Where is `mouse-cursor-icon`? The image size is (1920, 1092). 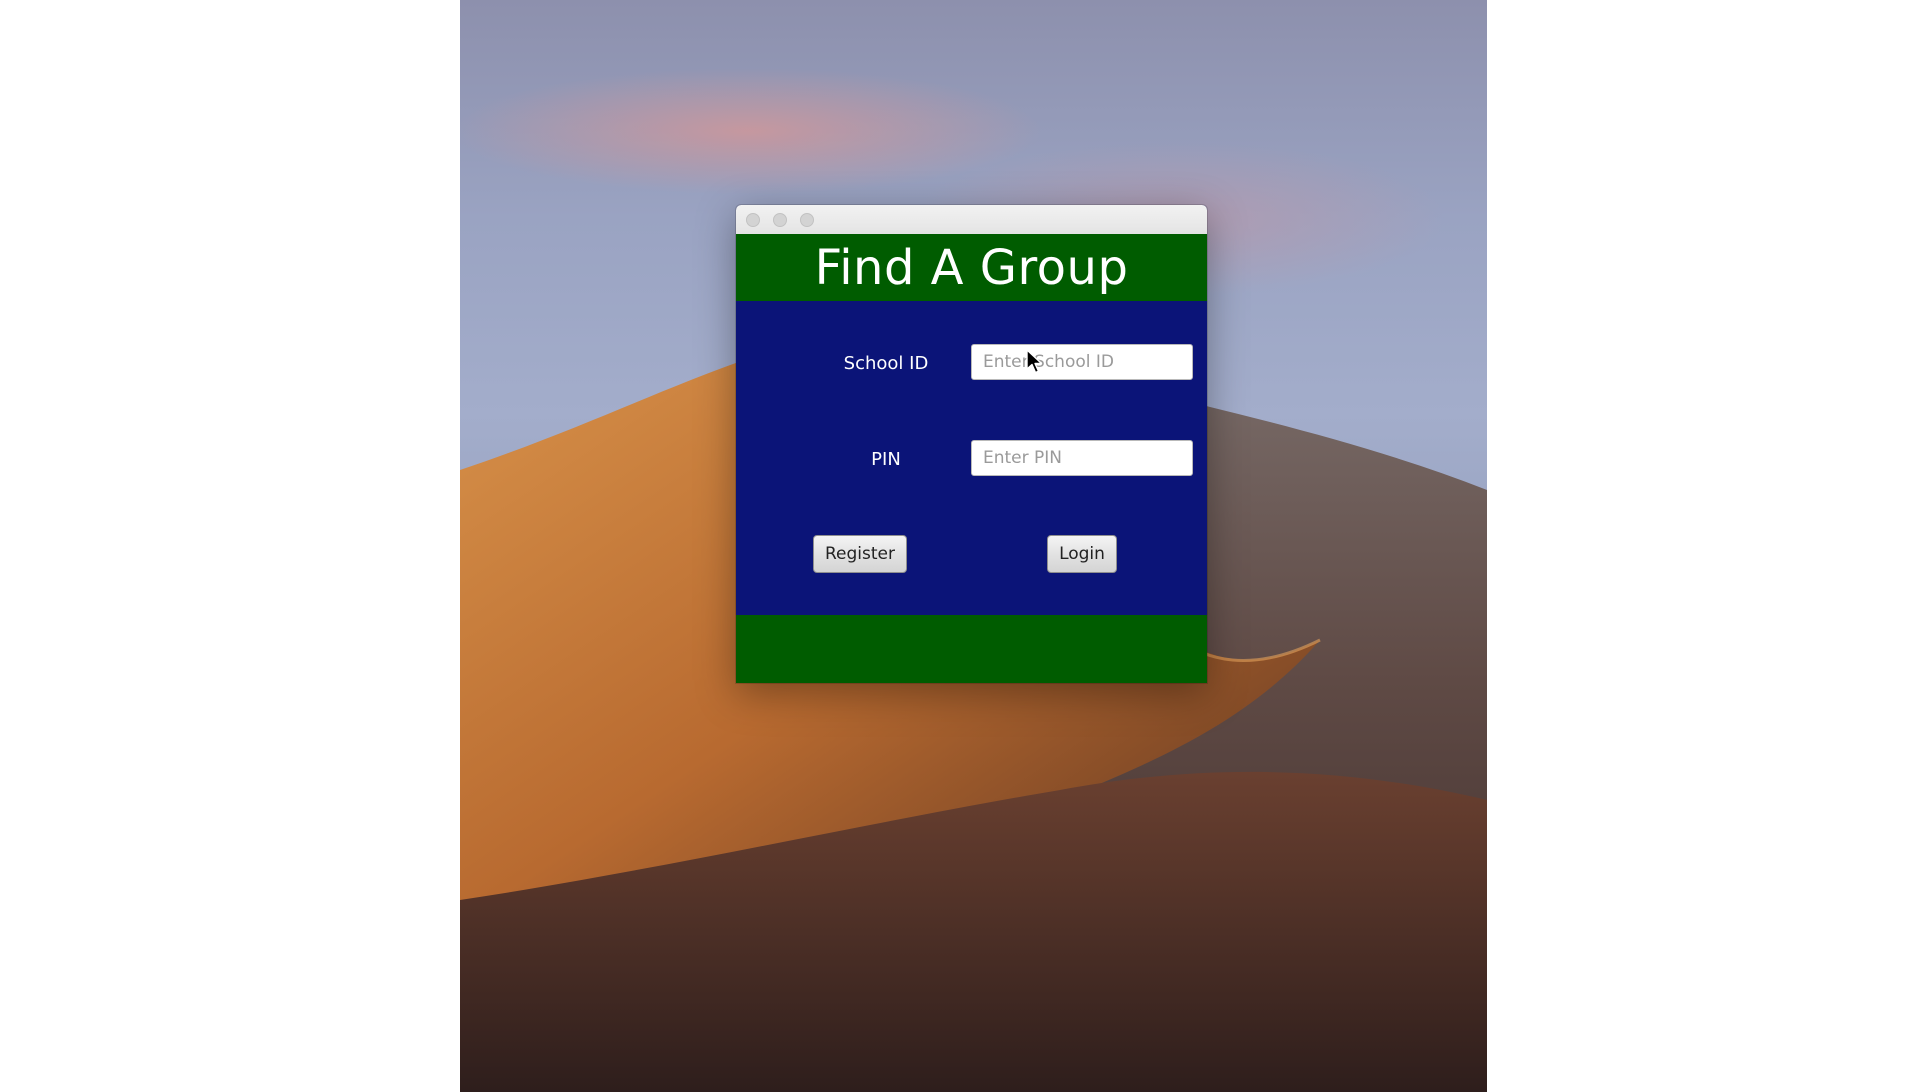 mouse-cursor-icon is located at coordinates (1034, 361).